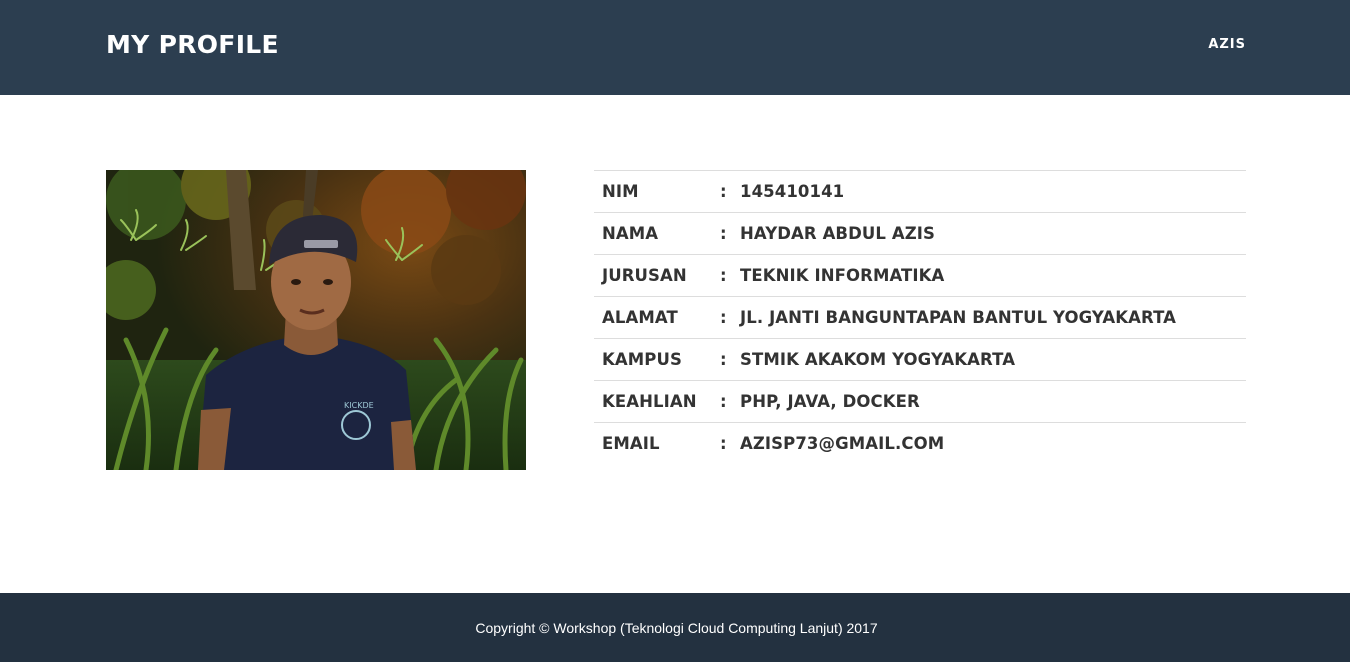  What do you see at coordinates (993, 401) in the screenshot?
I see `row-value-keahlian: PHP, JAVA, DOCKER` at bounding box center [993, 401].